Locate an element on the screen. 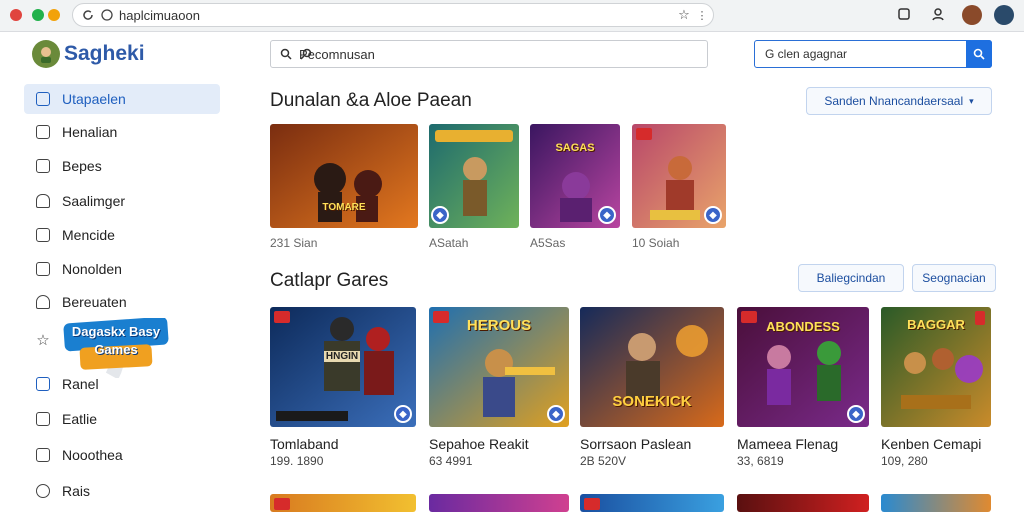  filter-button-2: Seognacian is located at coordinates (954, 278).